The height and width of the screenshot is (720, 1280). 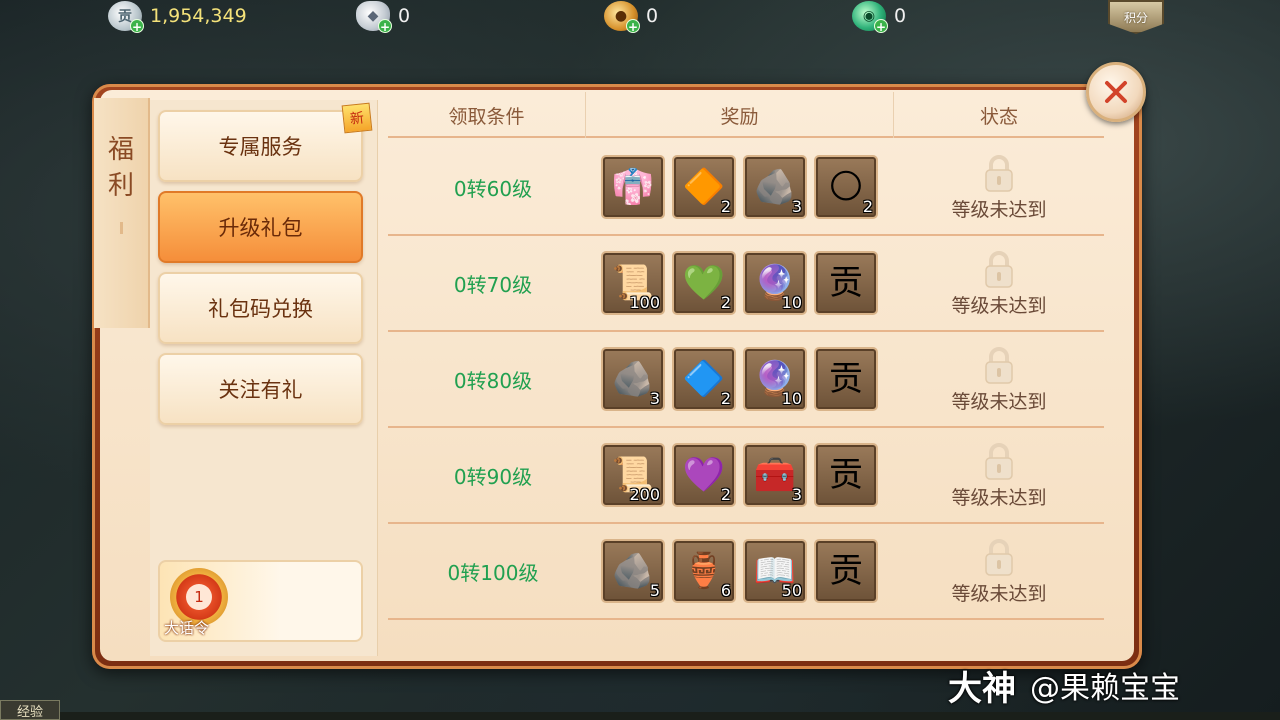 I want to click on table-row: 0转80级 🪨 3 🔷 2 🔮 10 贡等级未达到, so click(x=746, y=380).